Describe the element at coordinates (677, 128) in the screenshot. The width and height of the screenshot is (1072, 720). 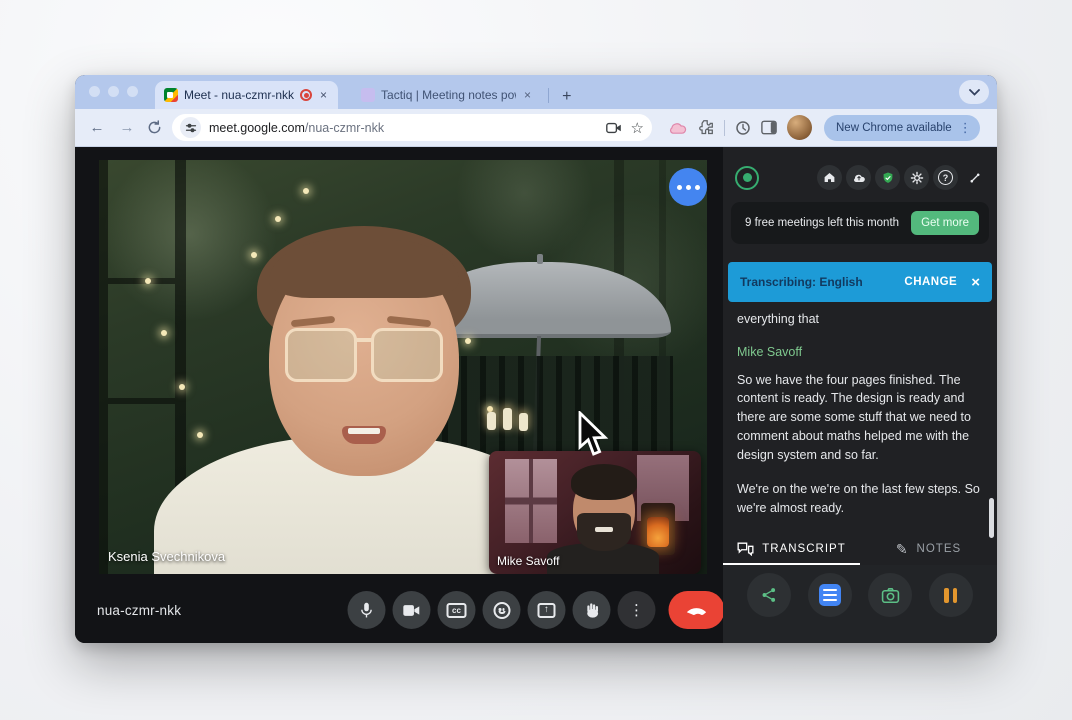
I see `cloud-extension-icon` at that location.